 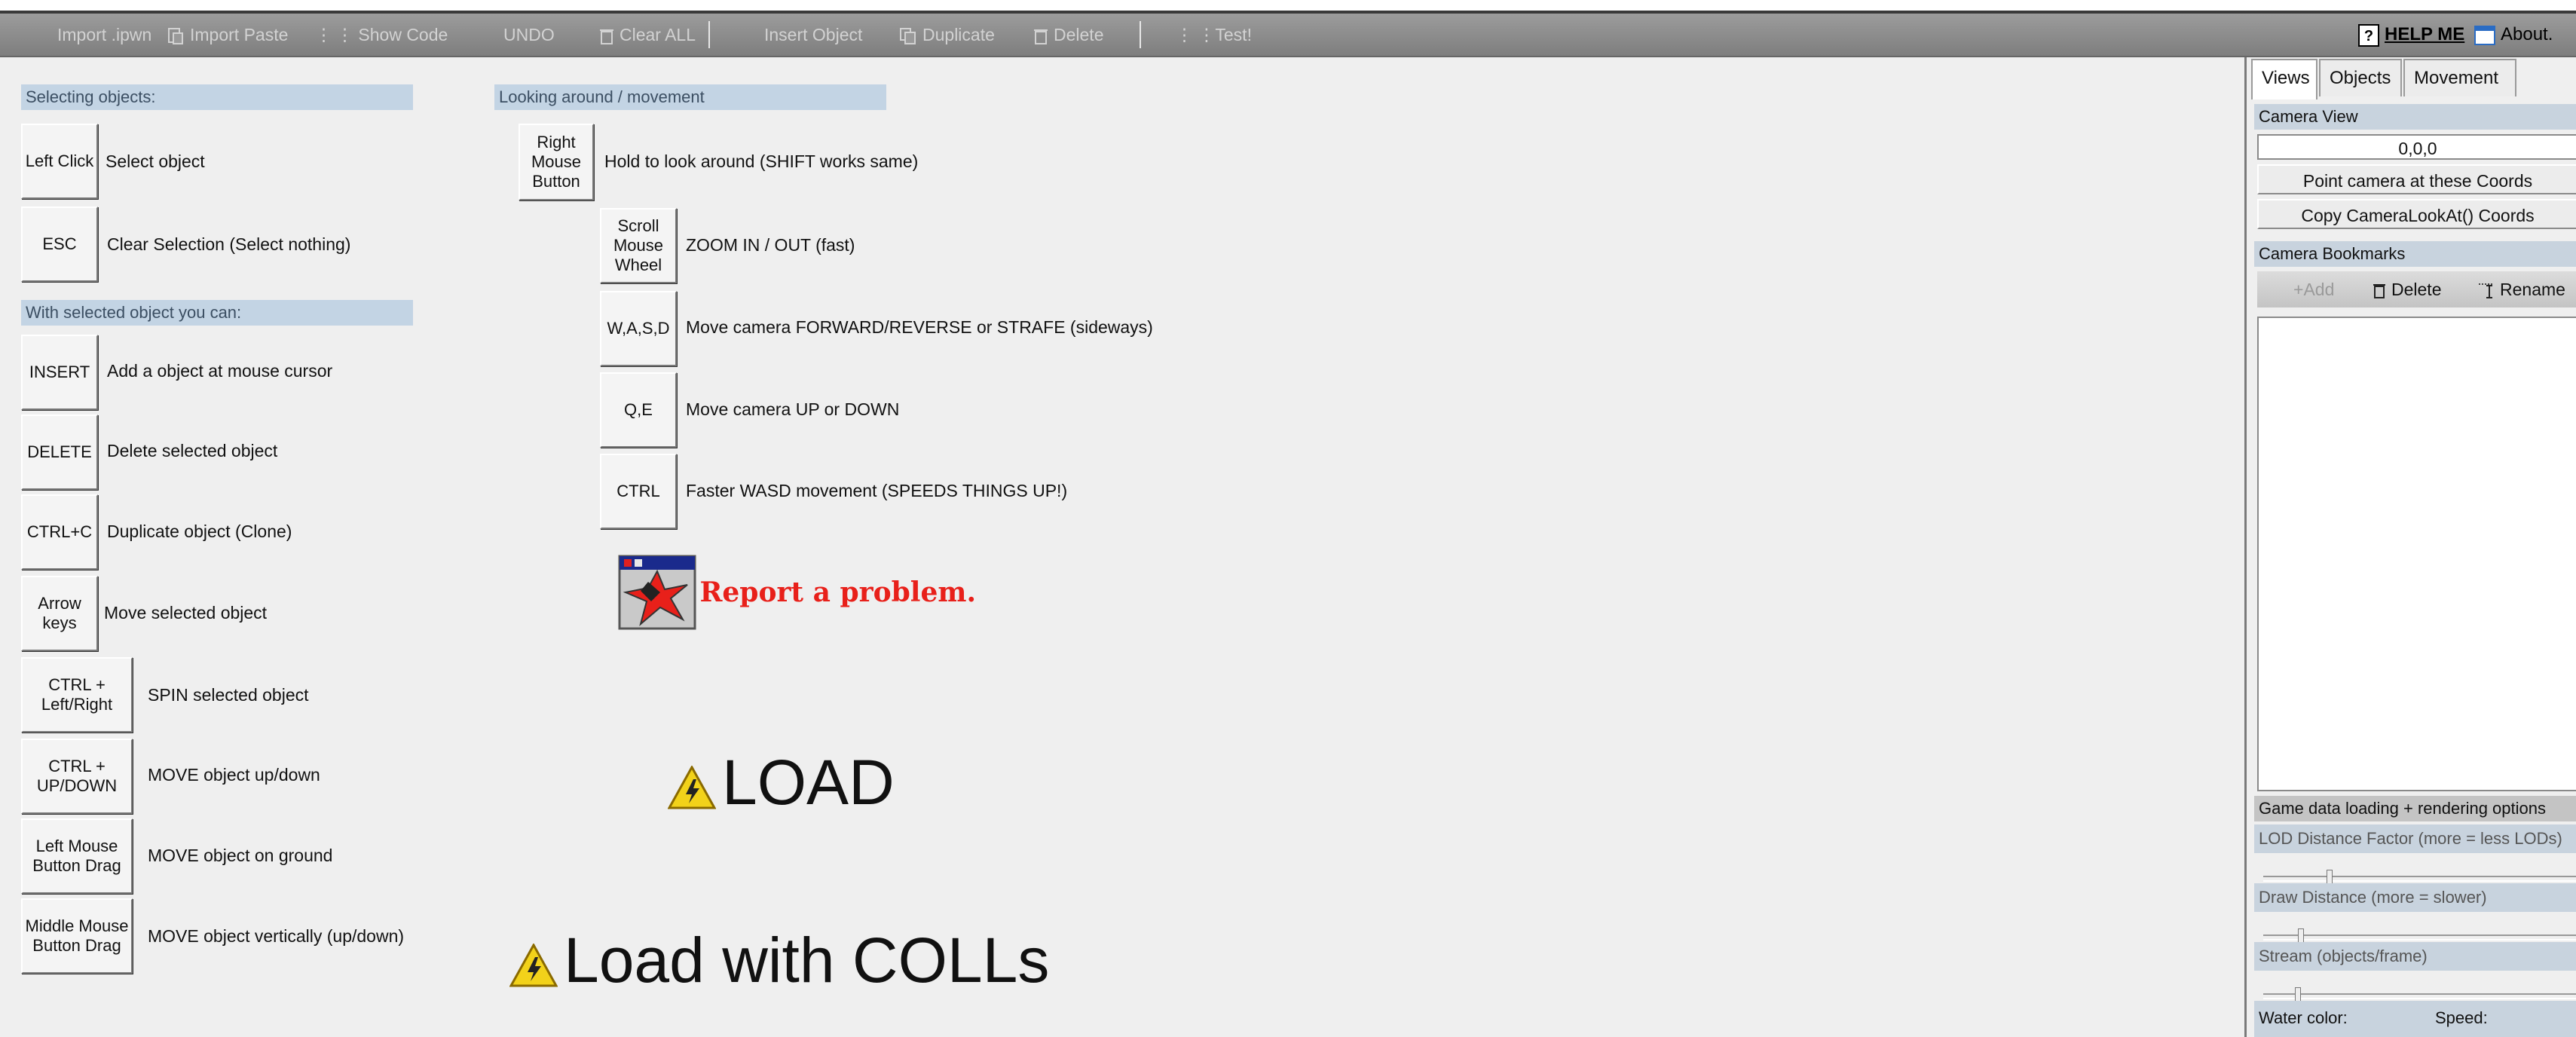 What do you see at coordinates (77, 856) in the screenshot?
I see `key-left-mouse-drag: Left Mouse Button Drag` at bounding box center [77, 856].